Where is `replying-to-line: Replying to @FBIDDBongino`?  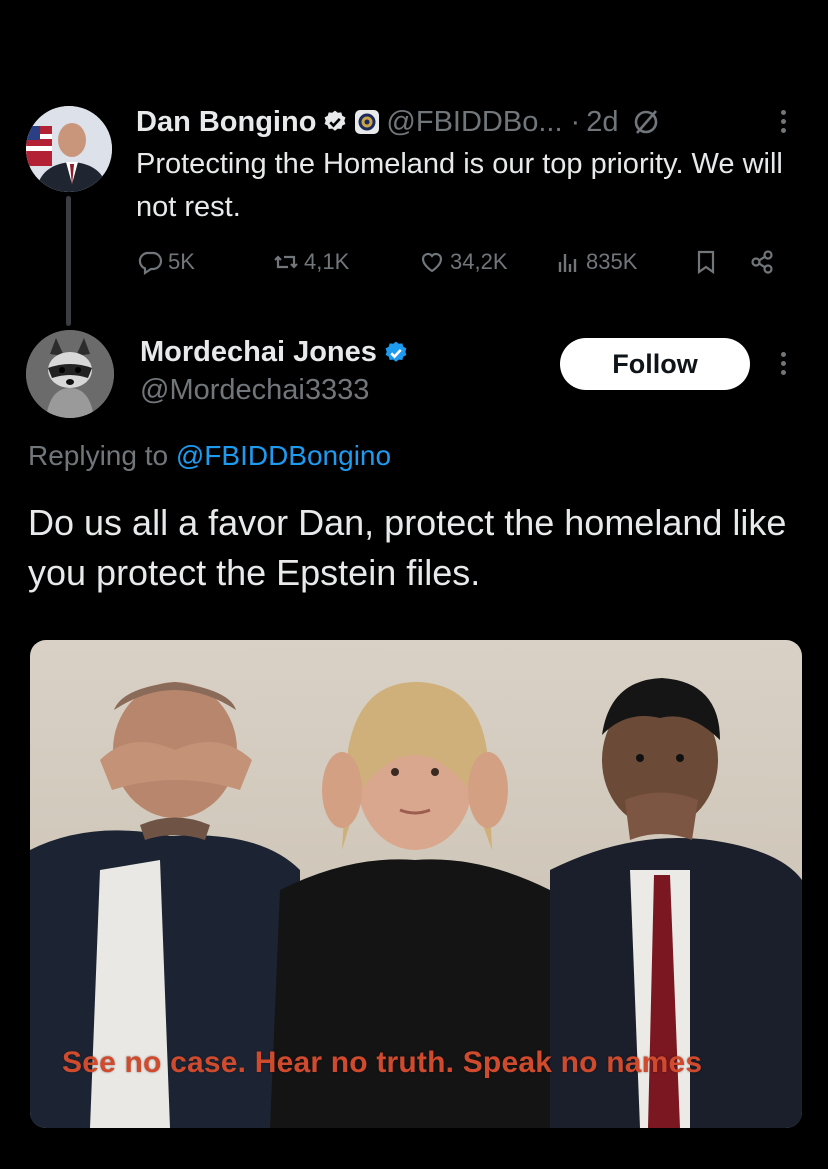 replying-to-line: Replying to @FBIDDBongino is located at coordinates (209, 456).